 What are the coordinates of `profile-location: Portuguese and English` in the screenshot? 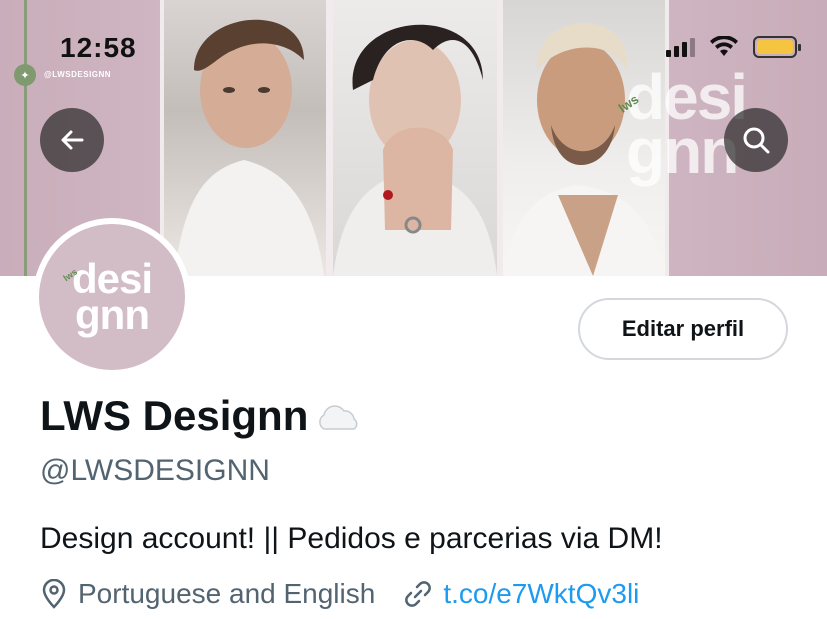 It's located at (207, 594).